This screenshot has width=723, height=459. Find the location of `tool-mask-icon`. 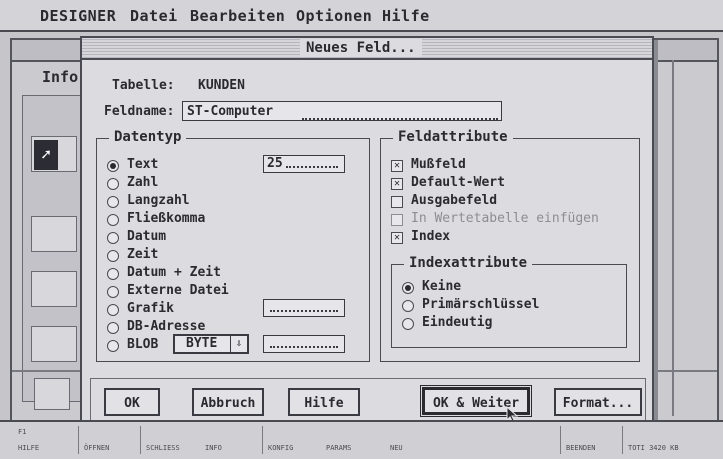

tool-mask-icon is located at coordinates (54, 344).